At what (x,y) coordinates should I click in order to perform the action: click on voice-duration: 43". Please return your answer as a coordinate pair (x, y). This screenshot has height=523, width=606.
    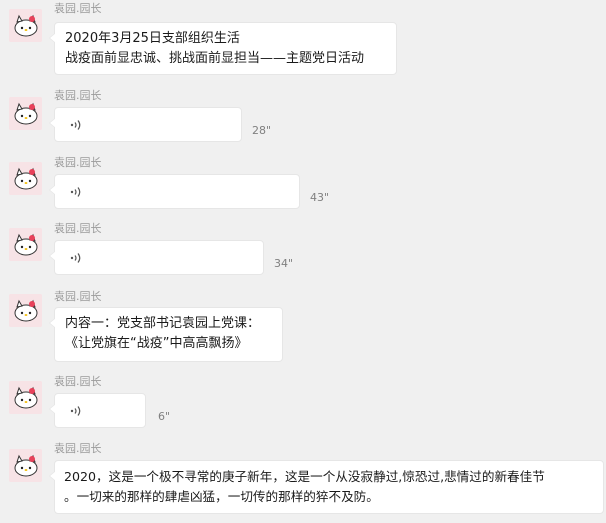
    Looking at the image, I should click on (320, 197).